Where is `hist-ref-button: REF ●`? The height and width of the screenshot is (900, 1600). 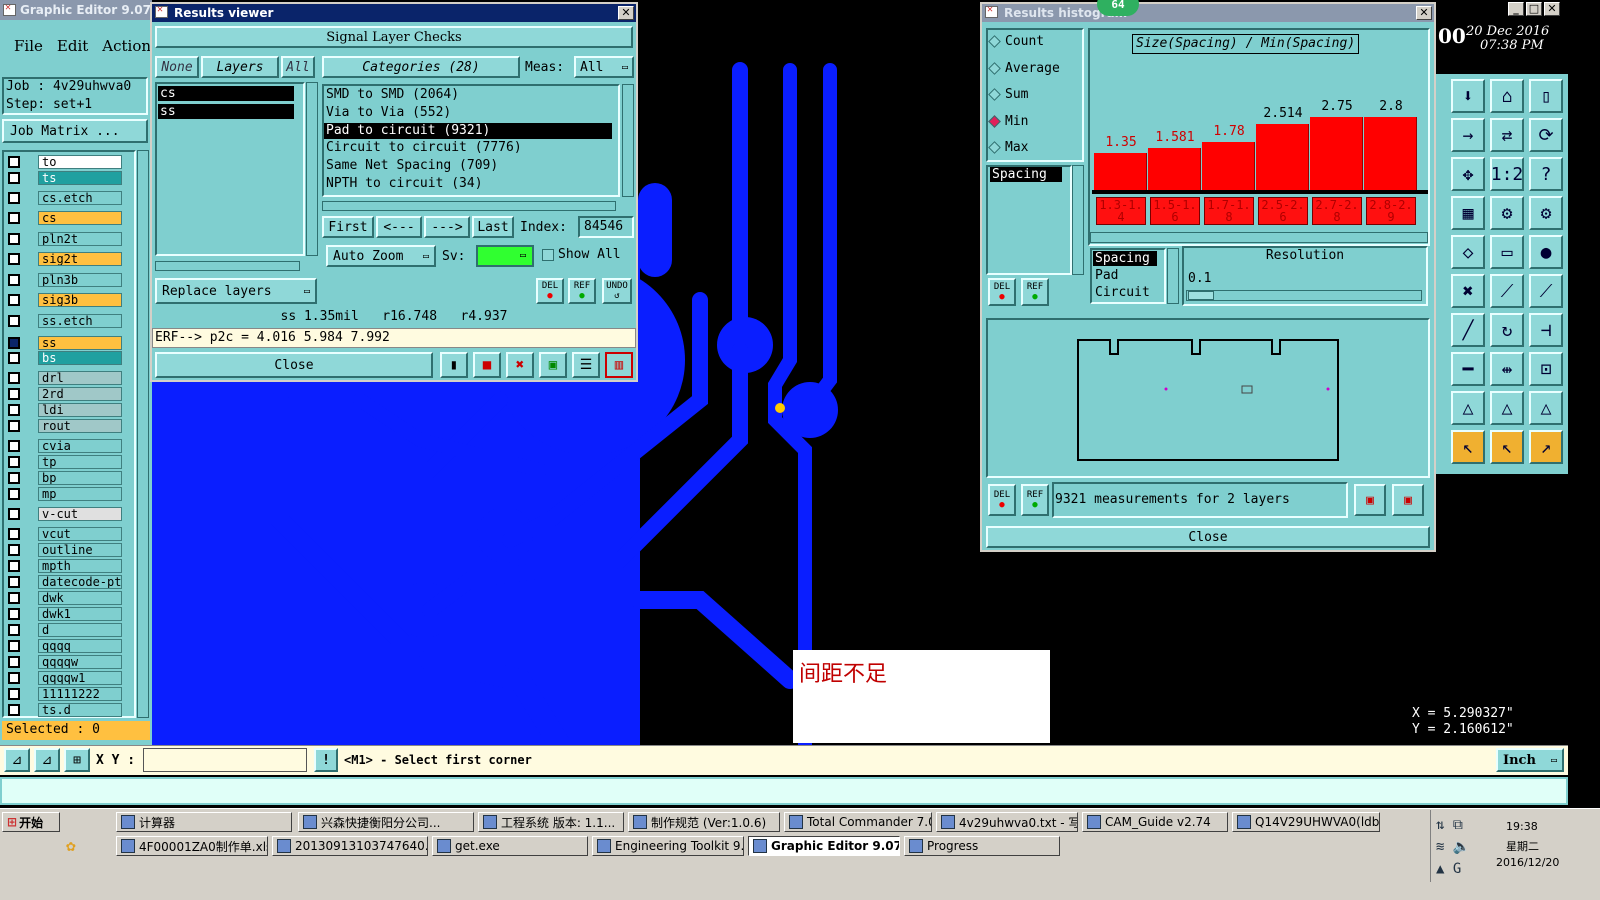 hist-ref-button: REF ● is located at coordinates (1035, 292).